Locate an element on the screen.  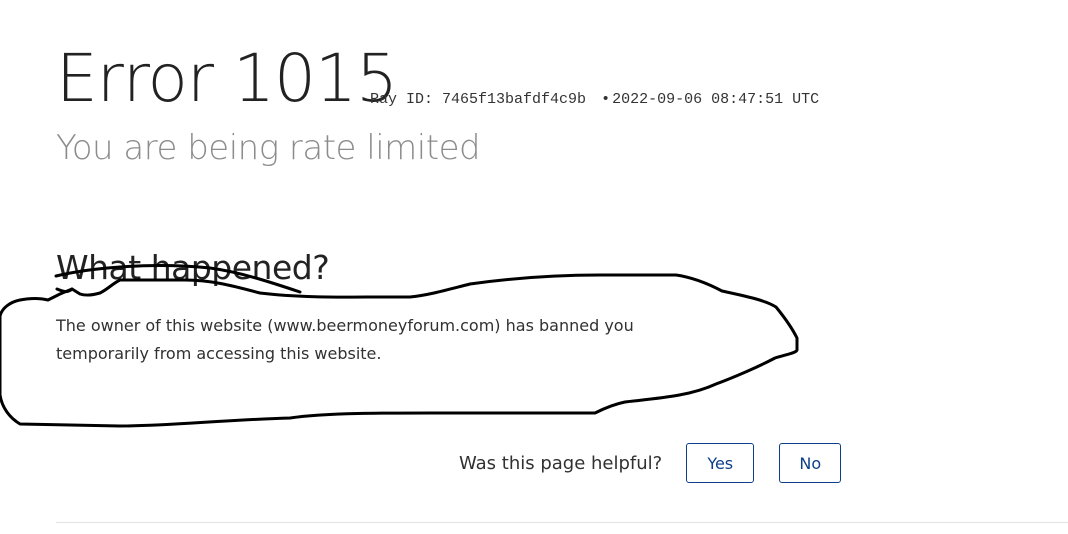
feedback-bar: Was this page helpful? Yes No is located at coordinates (650, 463).